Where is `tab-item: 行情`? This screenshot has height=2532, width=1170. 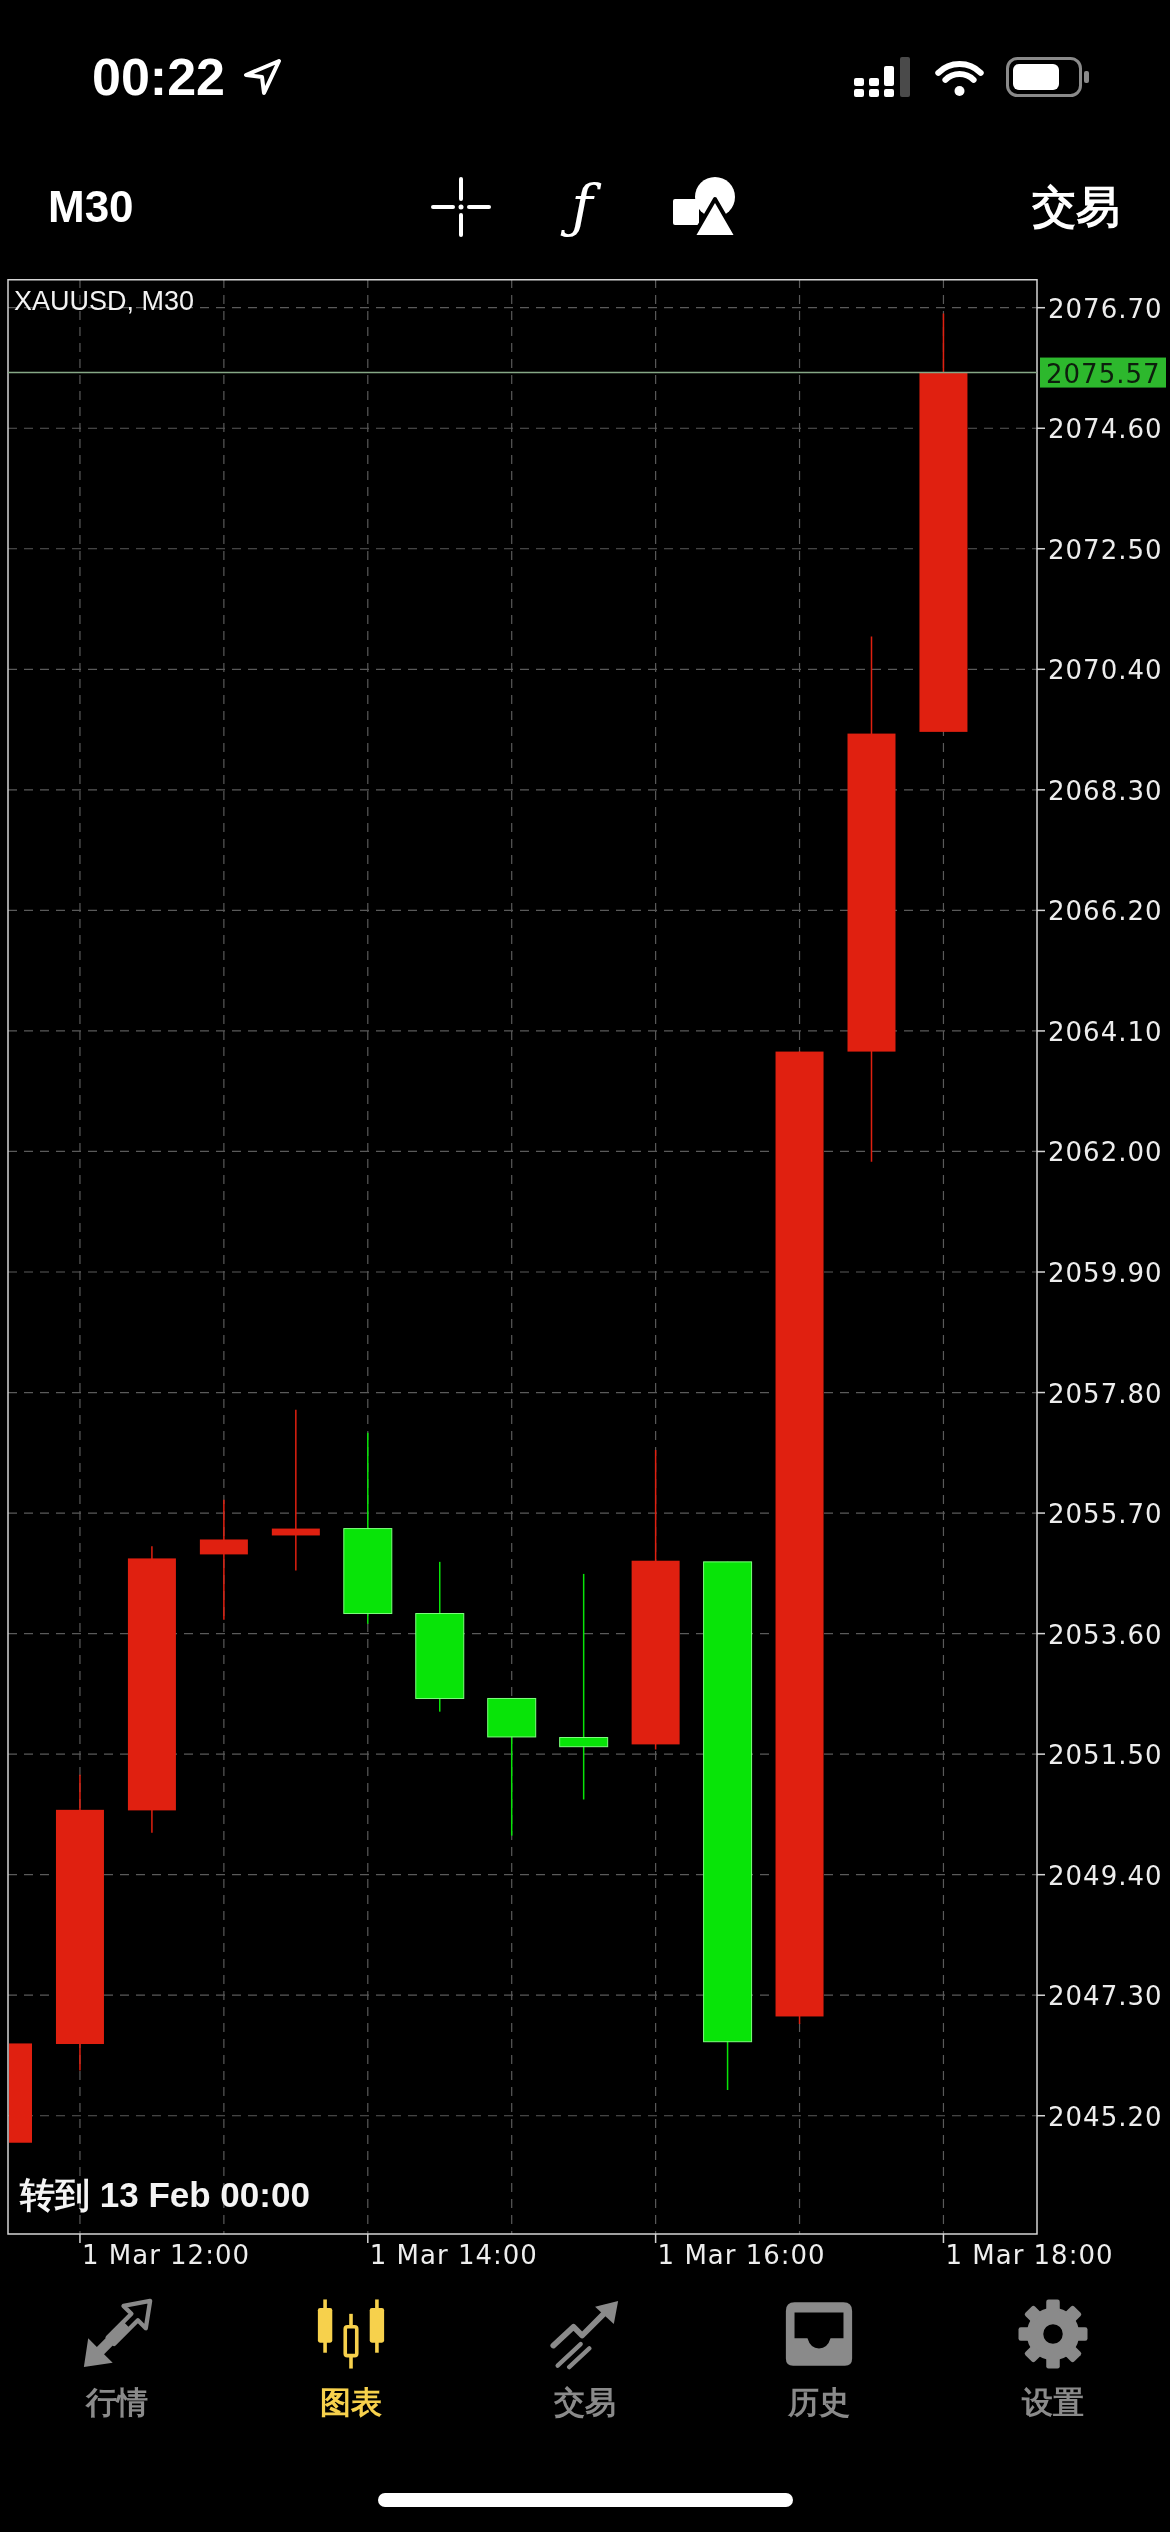
tab-item: 行情 is located at coordinates (117, 2360).